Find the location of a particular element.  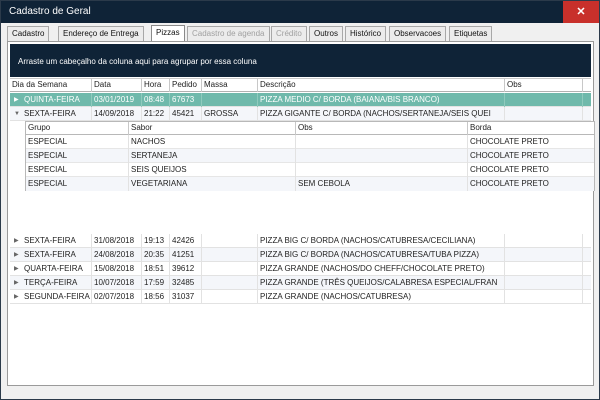

column-header-data: Data is located at coordinates (117, 85).